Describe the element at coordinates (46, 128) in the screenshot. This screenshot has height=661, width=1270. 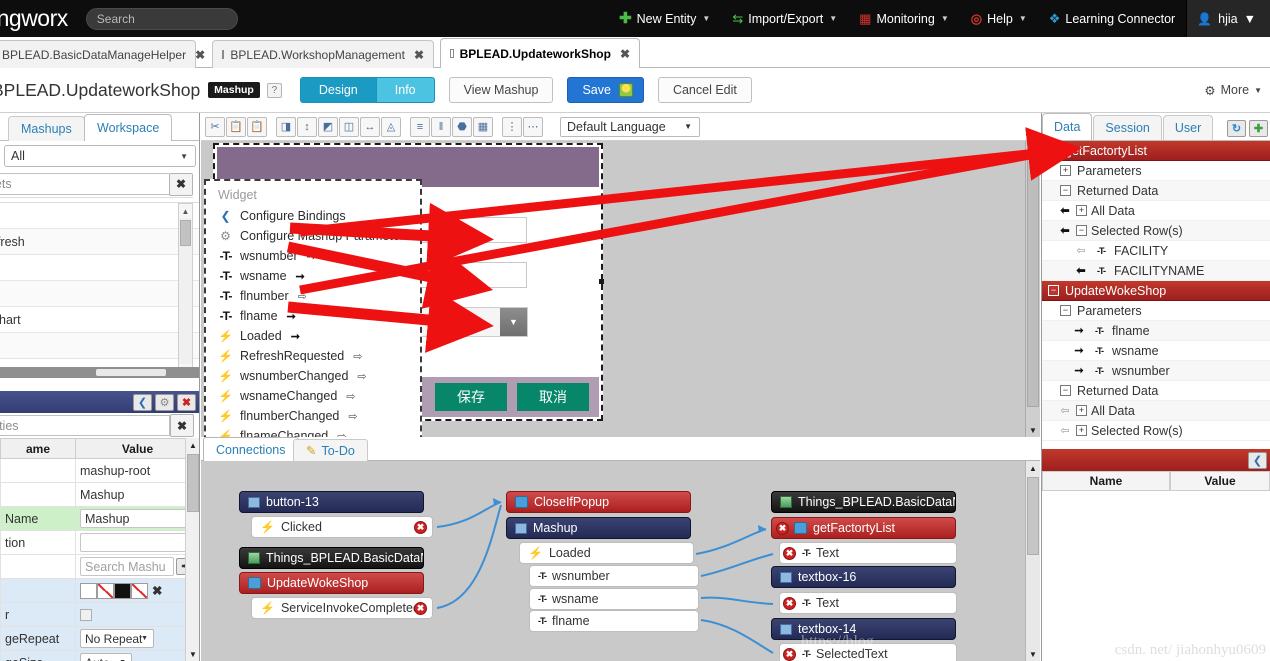
I see `tab-mashups: Mashups` at that location.